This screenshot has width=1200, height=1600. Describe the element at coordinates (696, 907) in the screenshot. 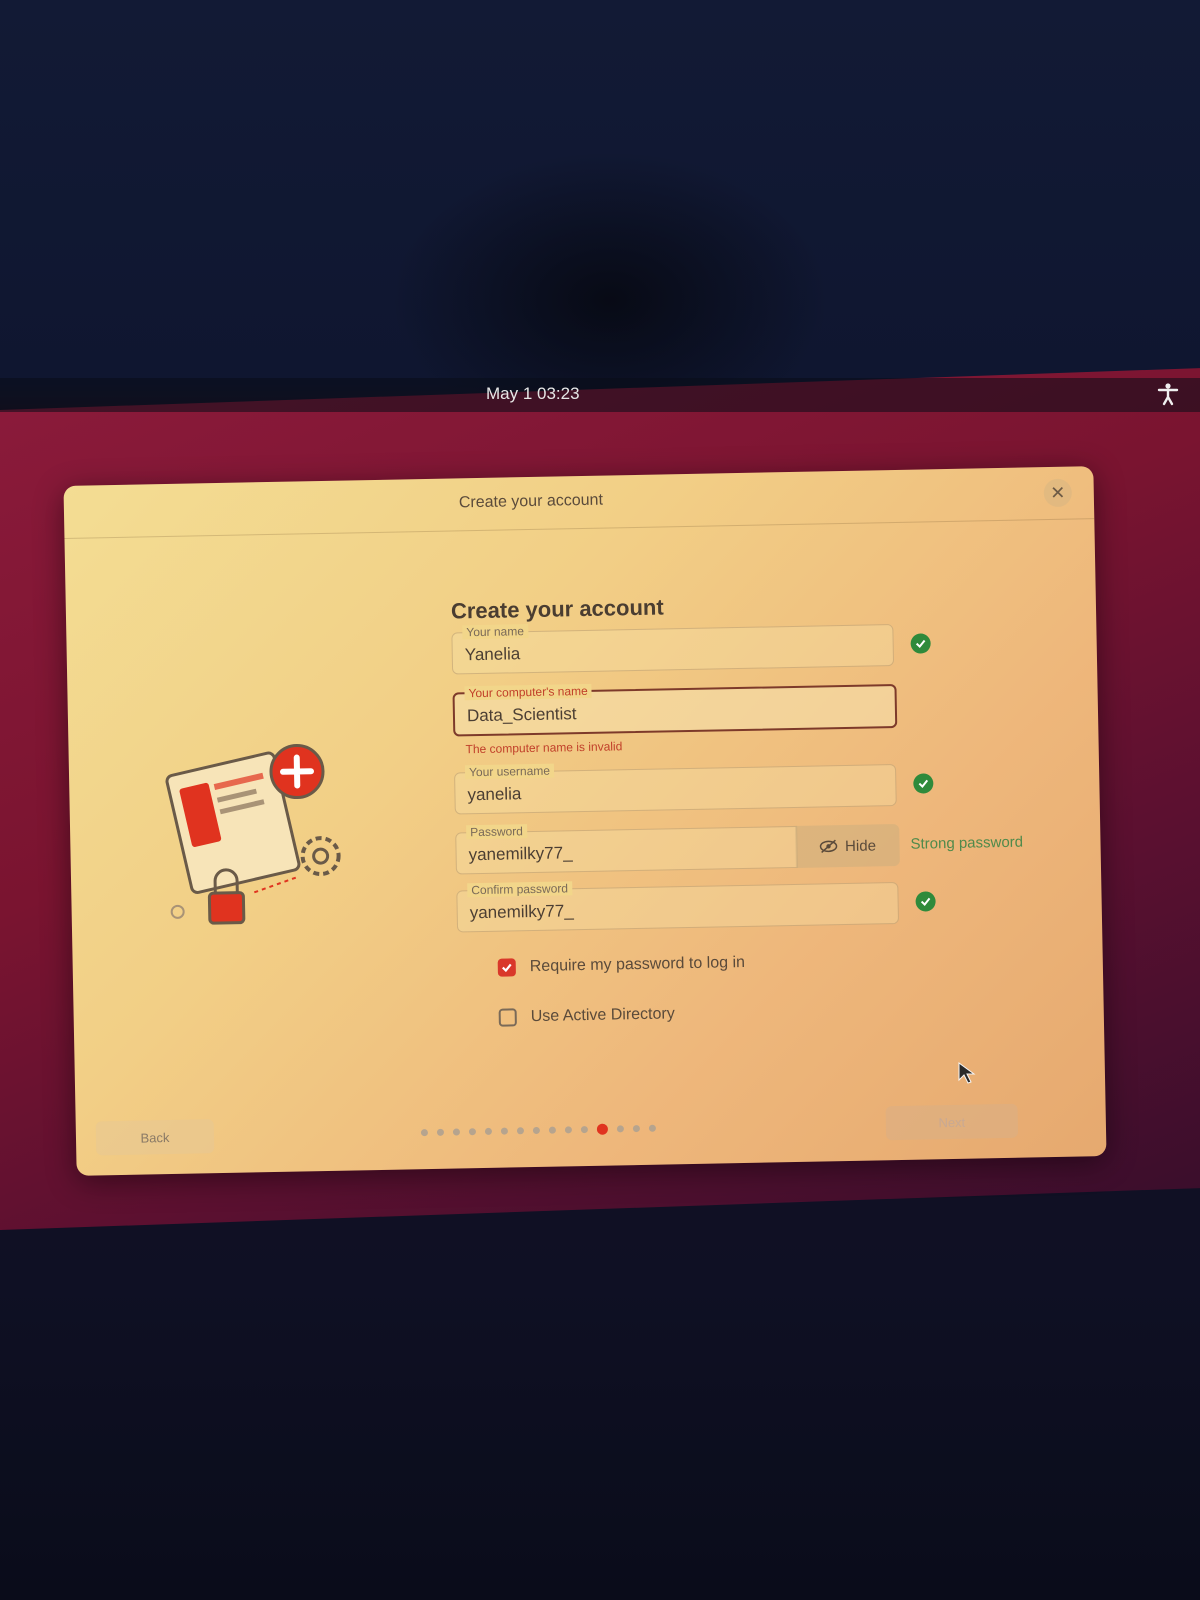

I see `confirm-password-field: Confirm password yanemilky77_` at that location.